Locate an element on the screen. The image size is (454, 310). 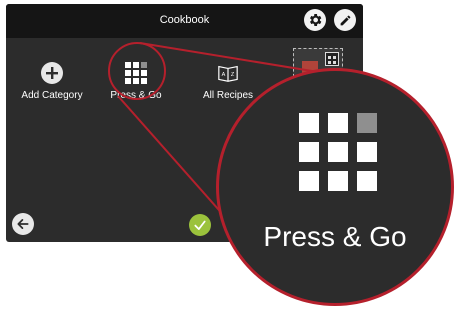
edit-button is located at coordinates (345, 20).